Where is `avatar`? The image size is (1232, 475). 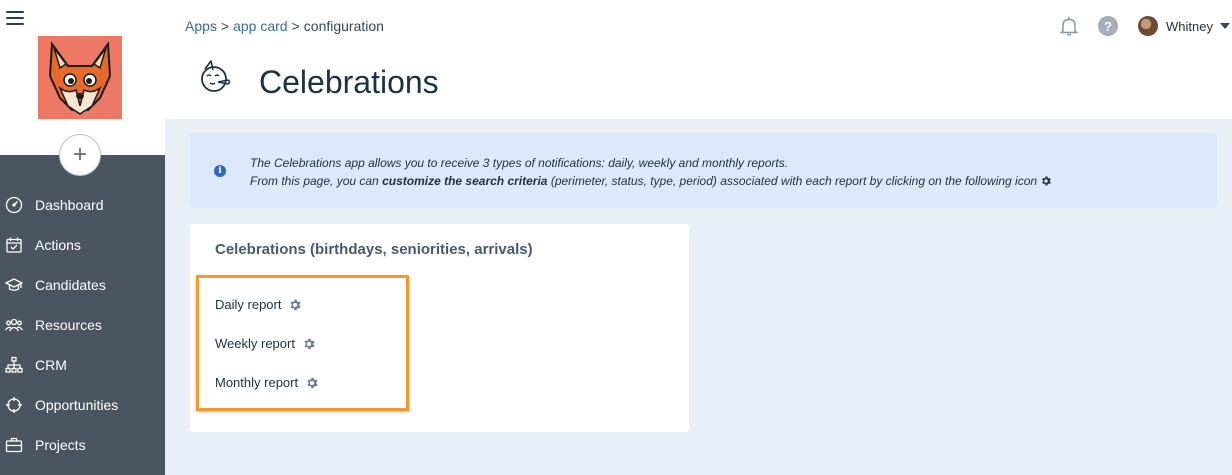
avatar is located at coordinates (1148, 26).